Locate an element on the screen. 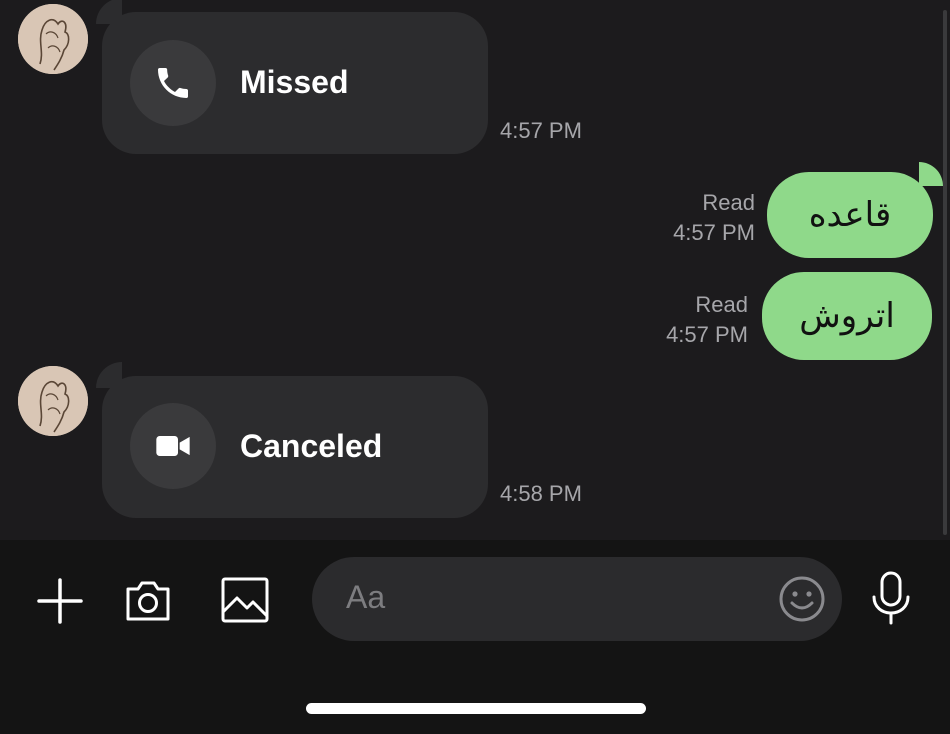  plus-icon is located at coordinates (60, 601).